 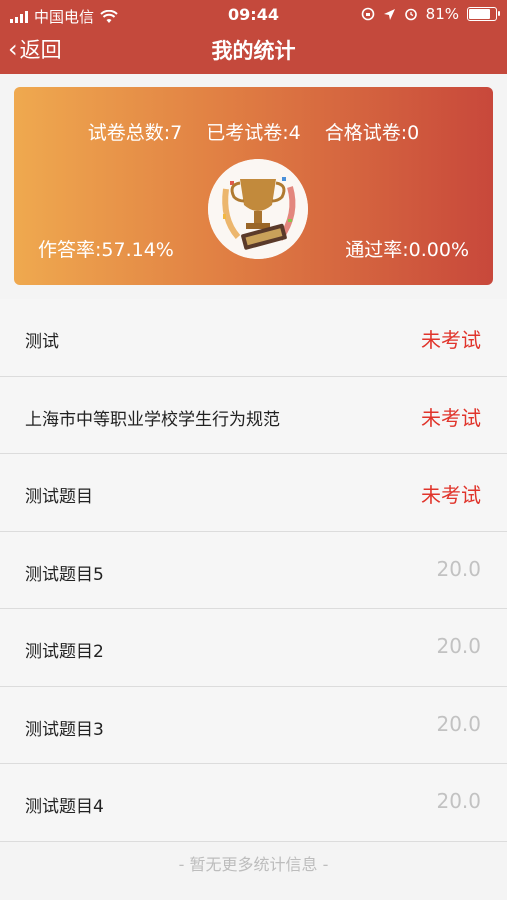 What do you see at coordinates (253, 15) in the screenshot?
I see `status-bar: 中国电信 09:44 81%` at bounding box center [253, 15].